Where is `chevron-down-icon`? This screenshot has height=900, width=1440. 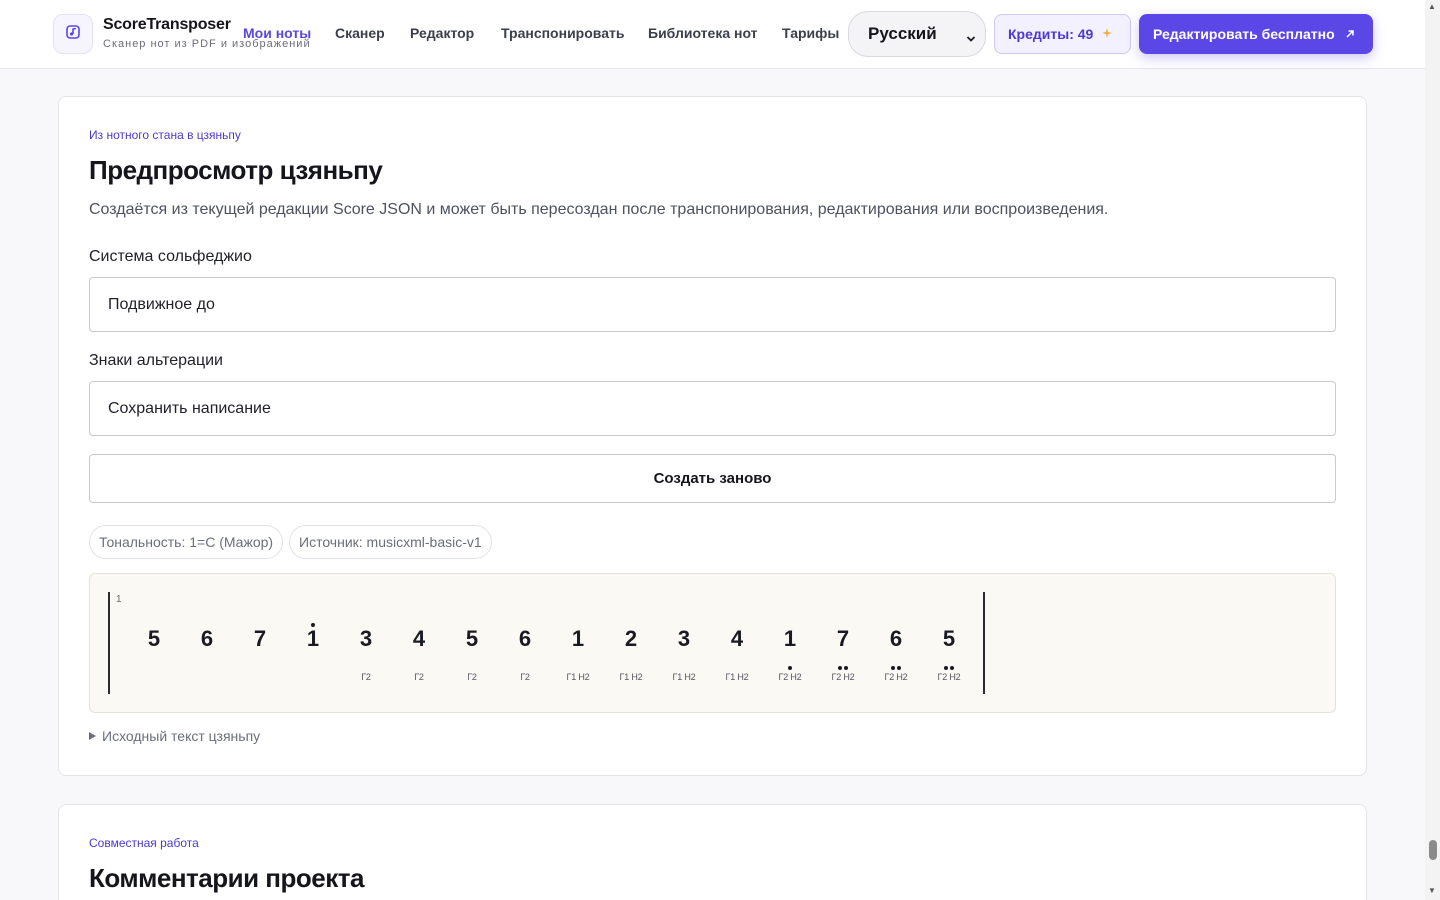 chevron-down-icon is located at coordinates (971, 39).